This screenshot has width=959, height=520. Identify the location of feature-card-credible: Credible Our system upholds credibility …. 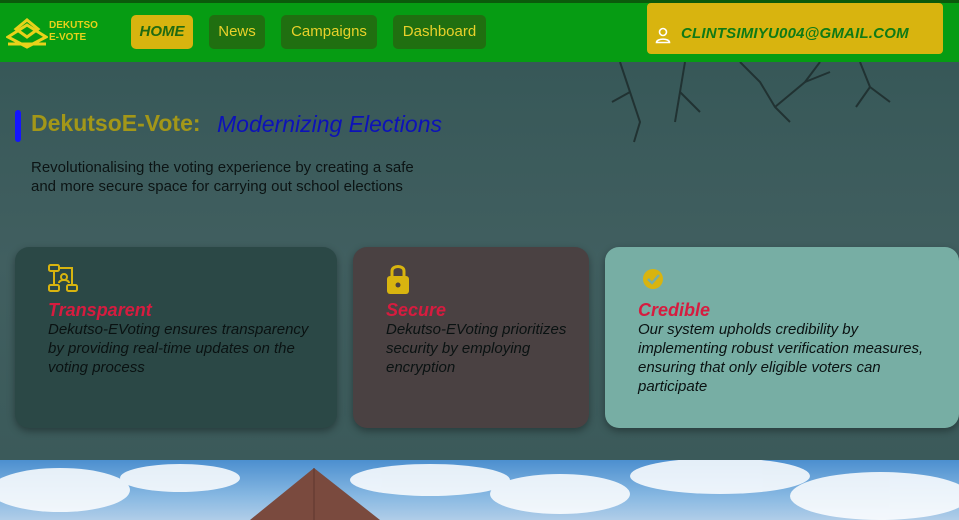
(782, 337).